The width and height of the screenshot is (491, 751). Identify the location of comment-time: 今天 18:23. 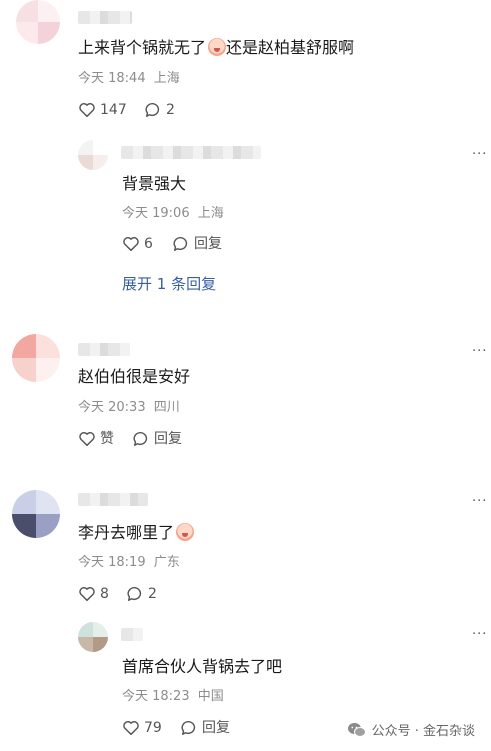
(156, 696).